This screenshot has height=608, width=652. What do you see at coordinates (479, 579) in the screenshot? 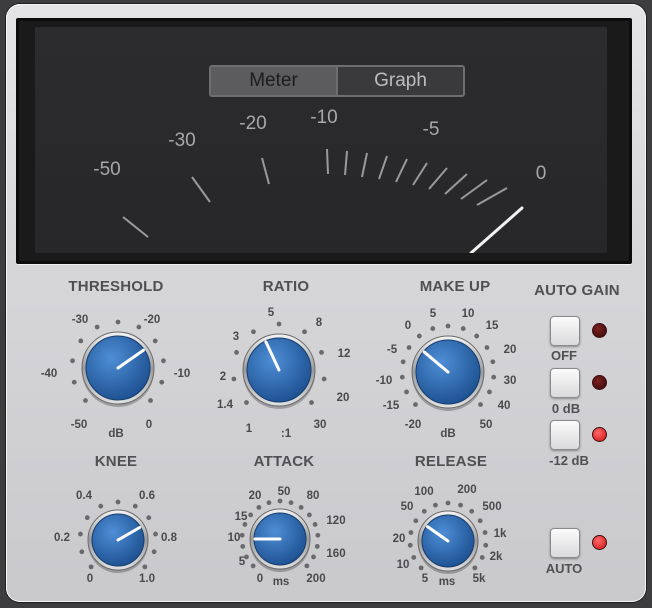
I see `knob-scale-label: 5k` at bounding box center [479, 579].